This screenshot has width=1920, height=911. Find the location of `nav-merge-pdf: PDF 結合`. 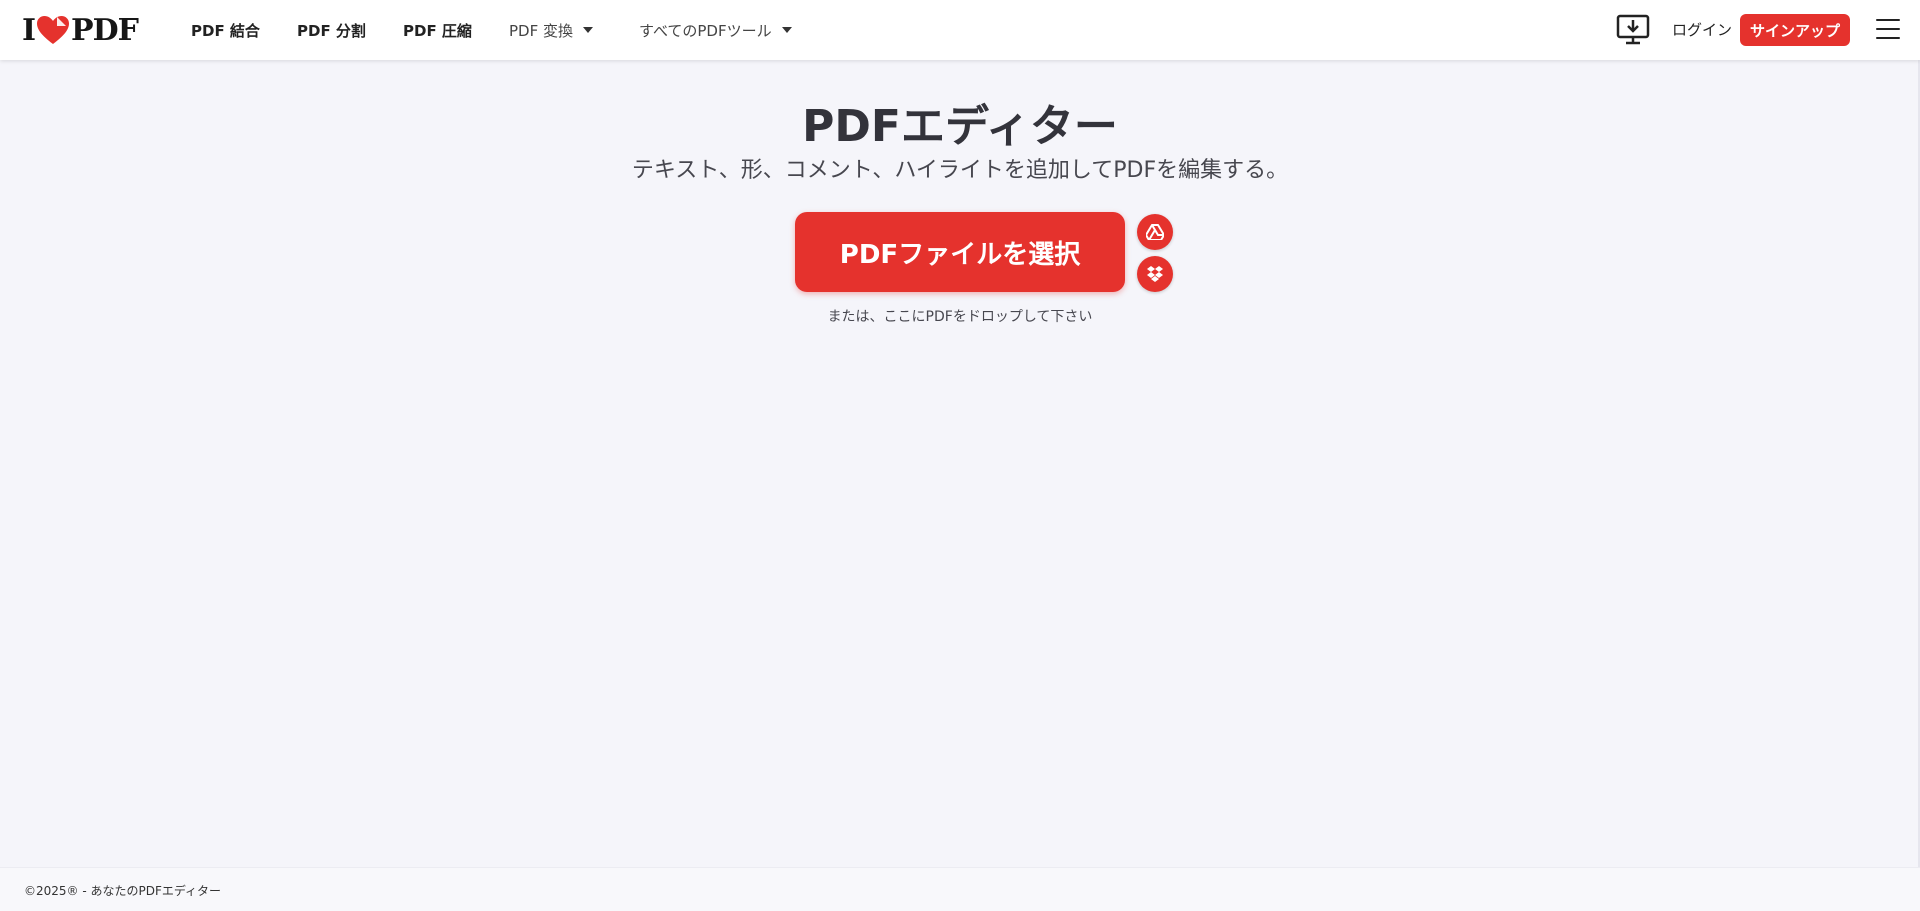

nav-merge-pdf: PDF 結合 is located at coordinates (225, 30).